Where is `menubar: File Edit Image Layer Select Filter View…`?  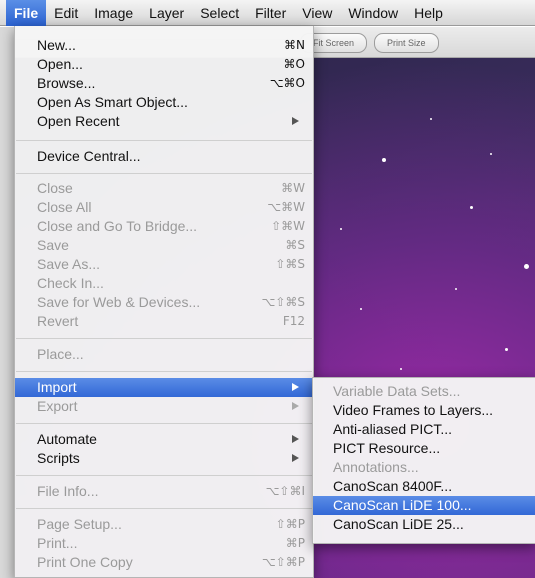 menubar: File Edit Image Layer Select Filter View… is located at coordinates (267, 13).